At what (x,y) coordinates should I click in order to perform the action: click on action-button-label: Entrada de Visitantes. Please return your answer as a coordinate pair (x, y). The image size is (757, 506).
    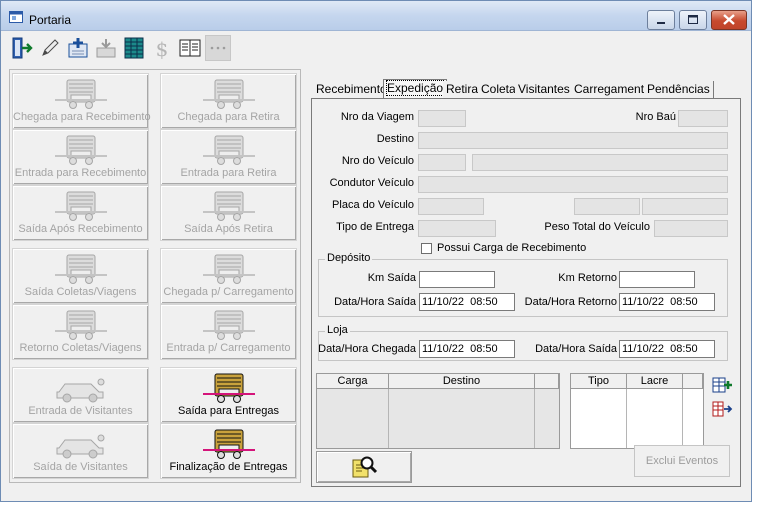
    Looking at the image, I should click on (80, 411).